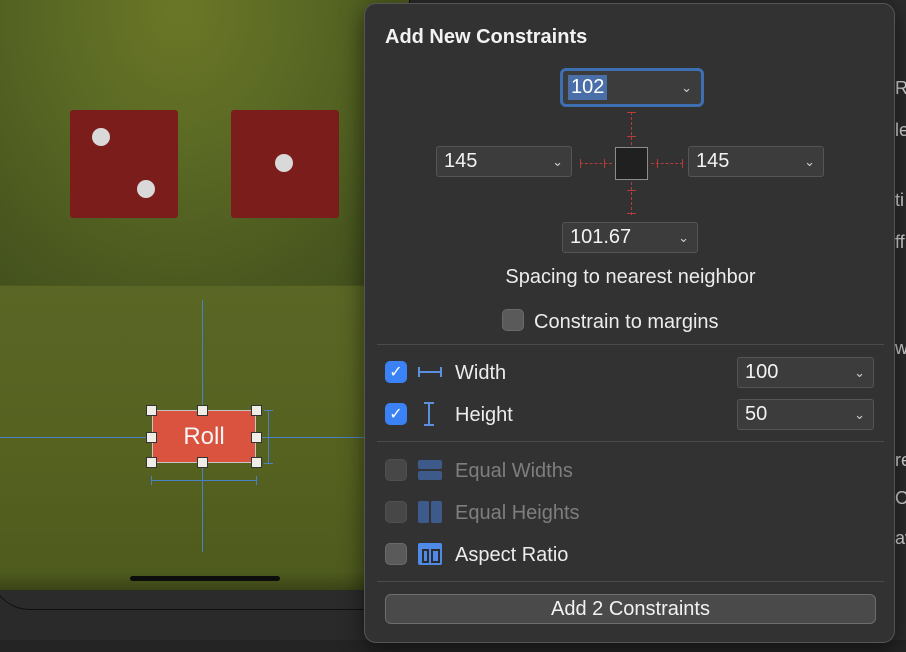 Image resolution: width=906 pixels, height=652 pixels. Describe the element at coordinates (204, 436) in the screenshot. I see `roll-button: Roll` at that location.